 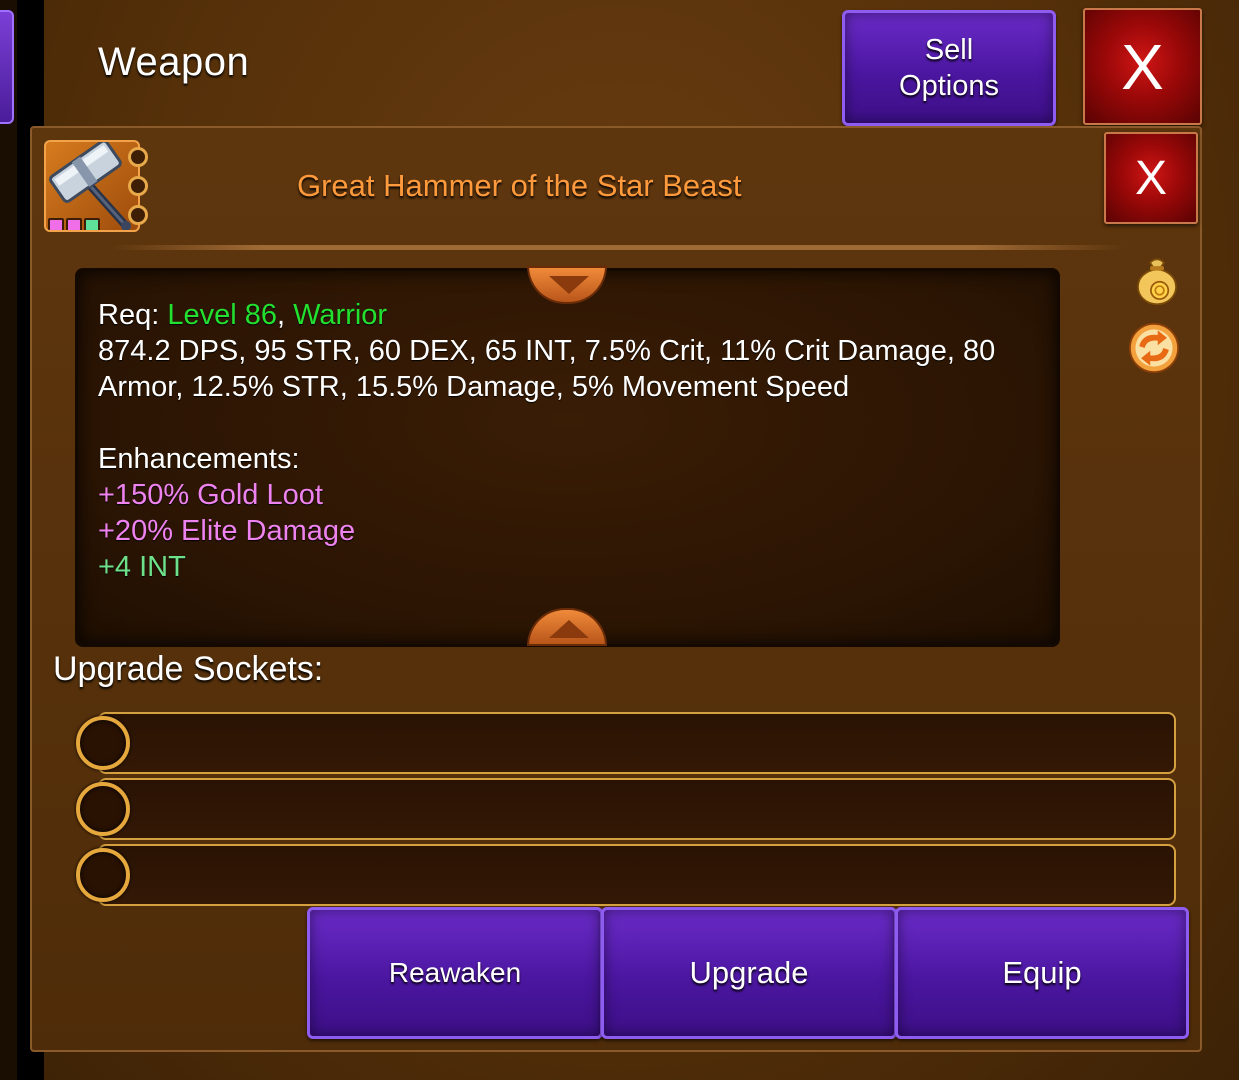 I want to click on equip-button: Equip, so click(x=1042, y=973).